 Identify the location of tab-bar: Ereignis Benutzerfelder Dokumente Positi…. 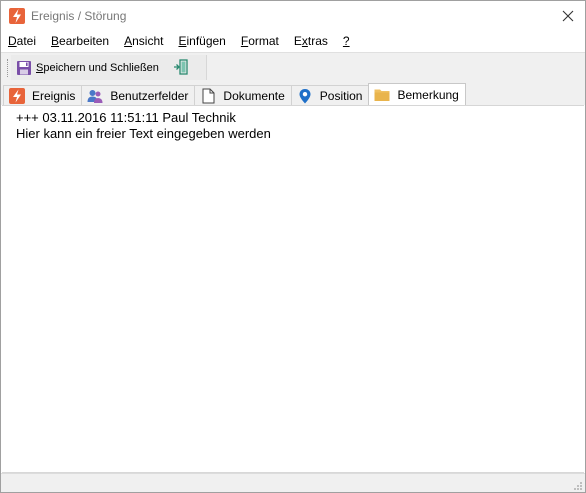
(293, 94).